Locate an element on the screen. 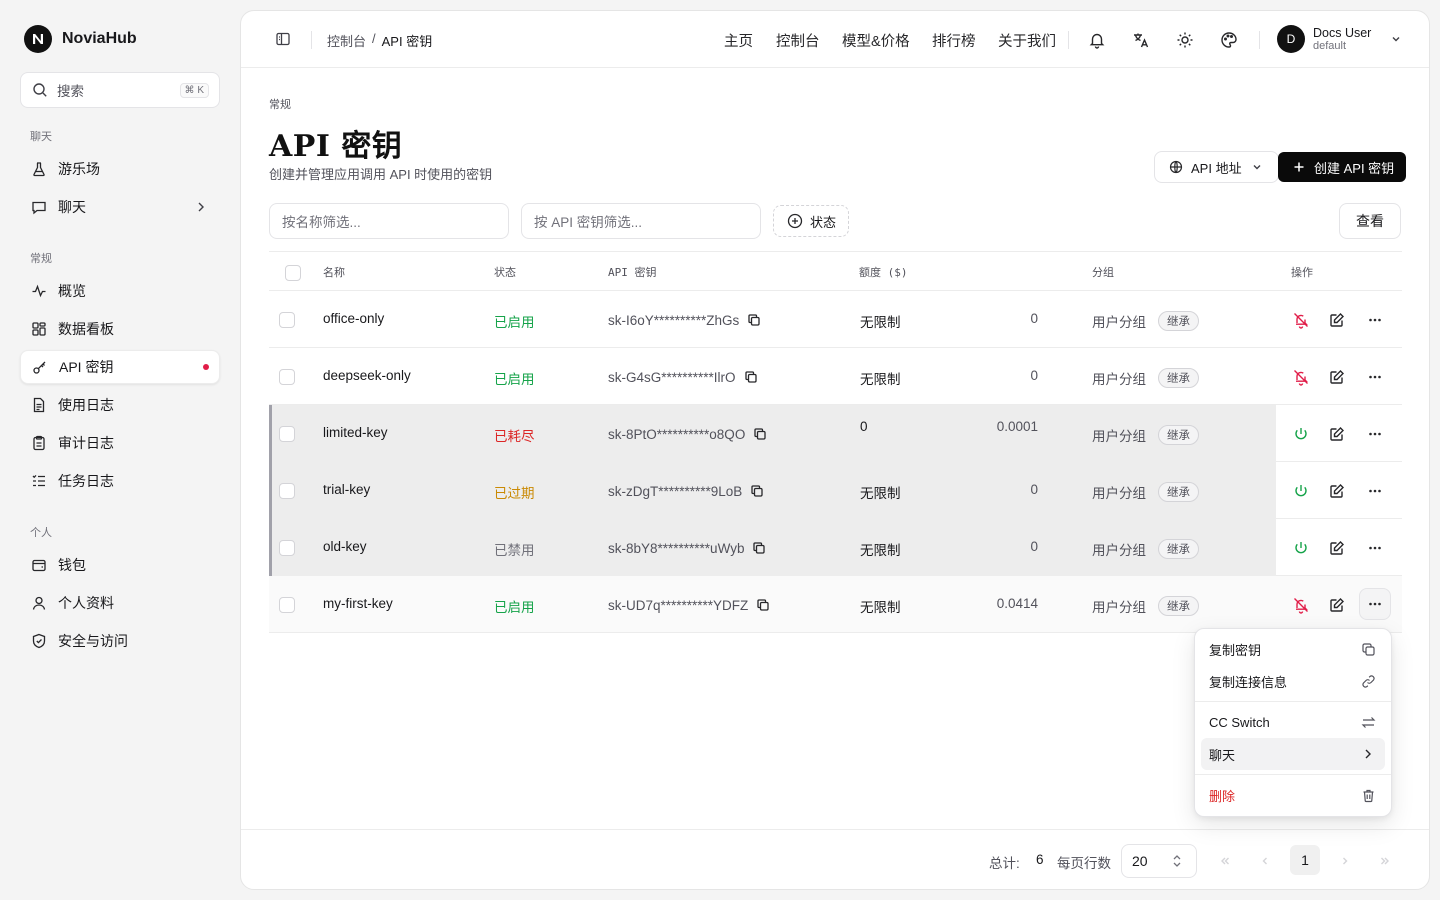 The image size is (1440, 900). sun-icon is located at coordinates (1185, 40).